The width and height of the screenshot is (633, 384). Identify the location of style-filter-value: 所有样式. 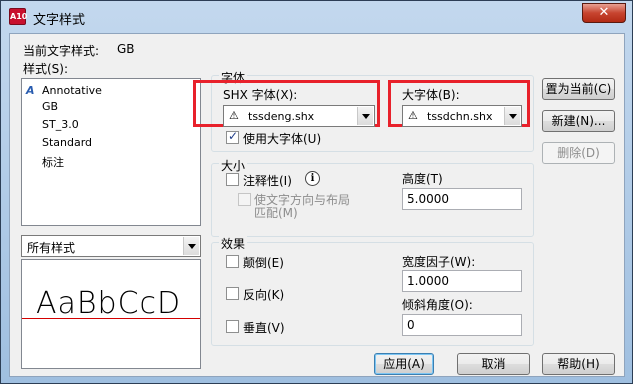
(51, 248).